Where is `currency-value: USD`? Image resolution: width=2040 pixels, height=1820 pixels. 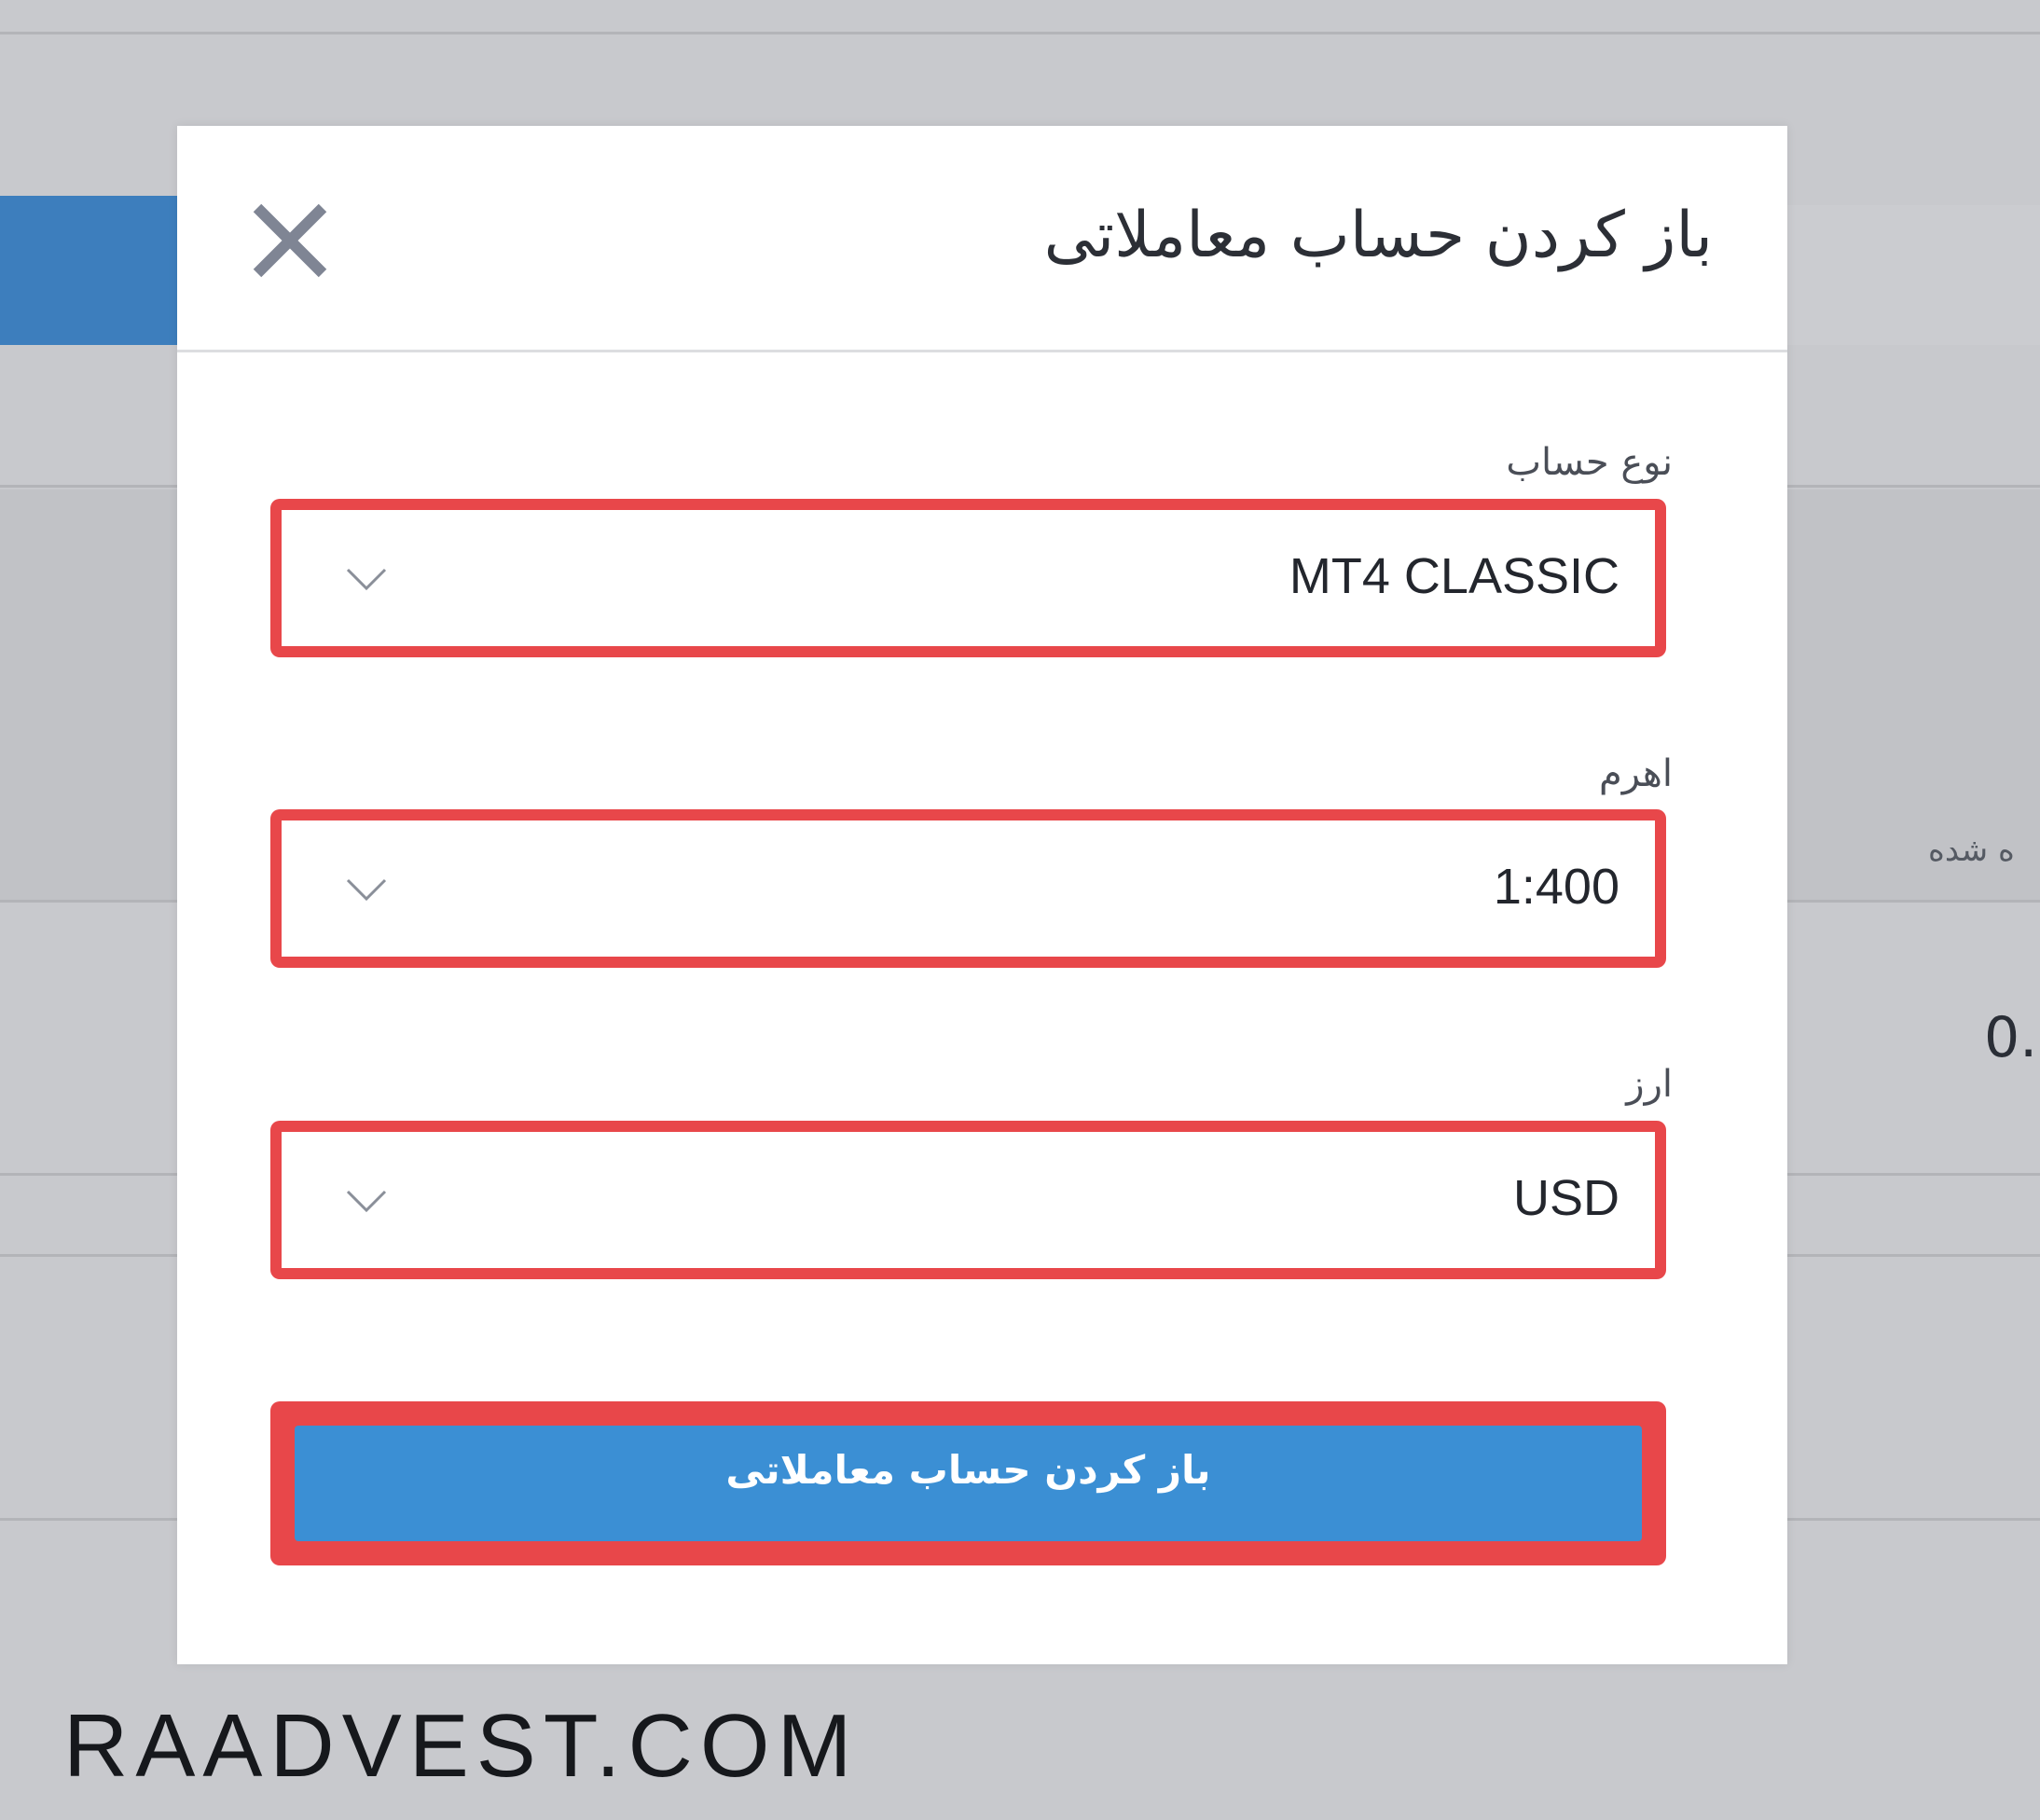
currency-value: USD is located at coordinates (1566, 1198).